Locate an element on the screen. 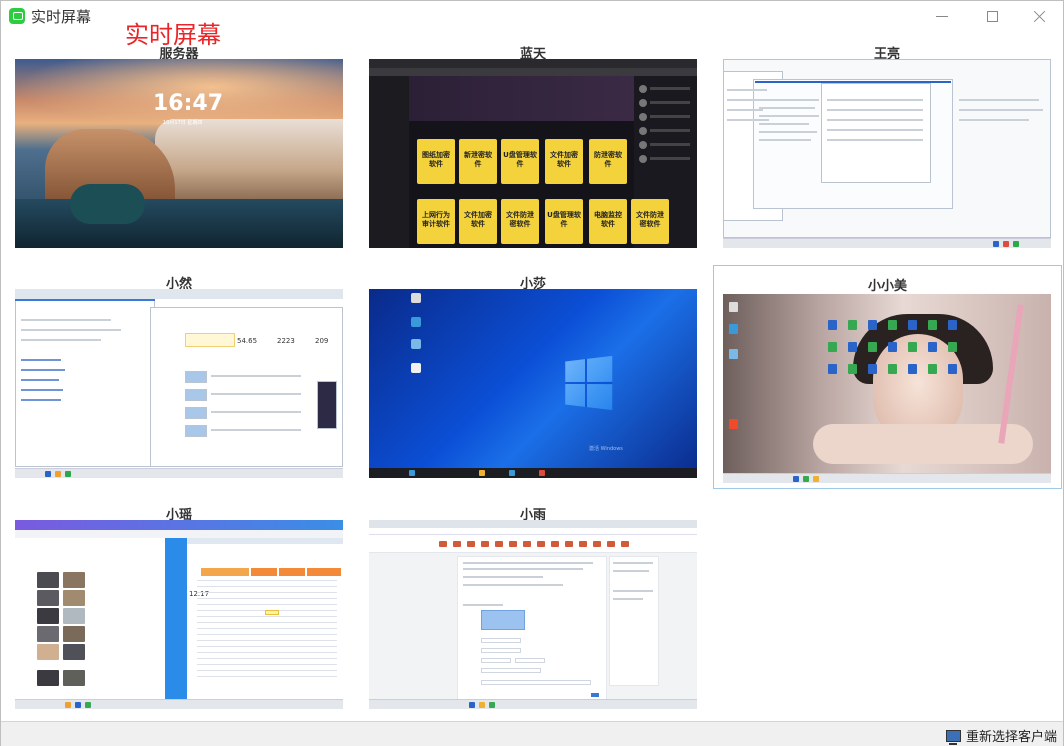 The height and width of the screenshot is (746, 1064). tile-label: 电脑监控软件 is located at coordinates (608, 219).